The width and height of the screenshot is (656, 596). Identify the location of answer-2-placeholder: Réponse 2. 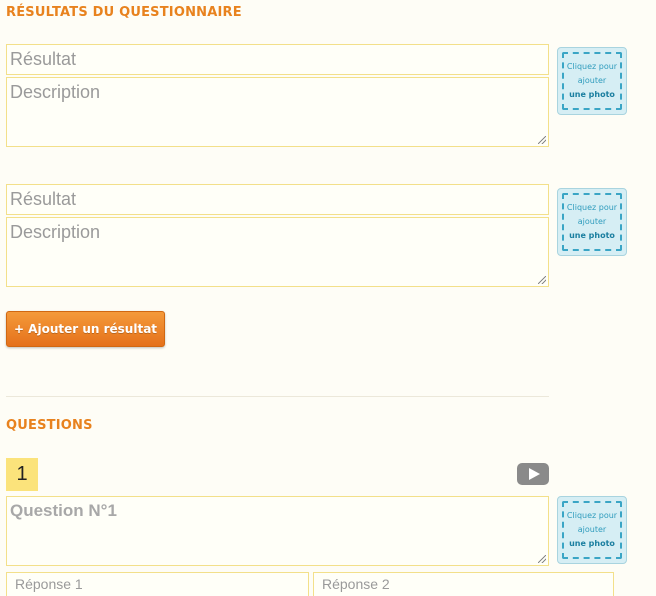
(356, 584).